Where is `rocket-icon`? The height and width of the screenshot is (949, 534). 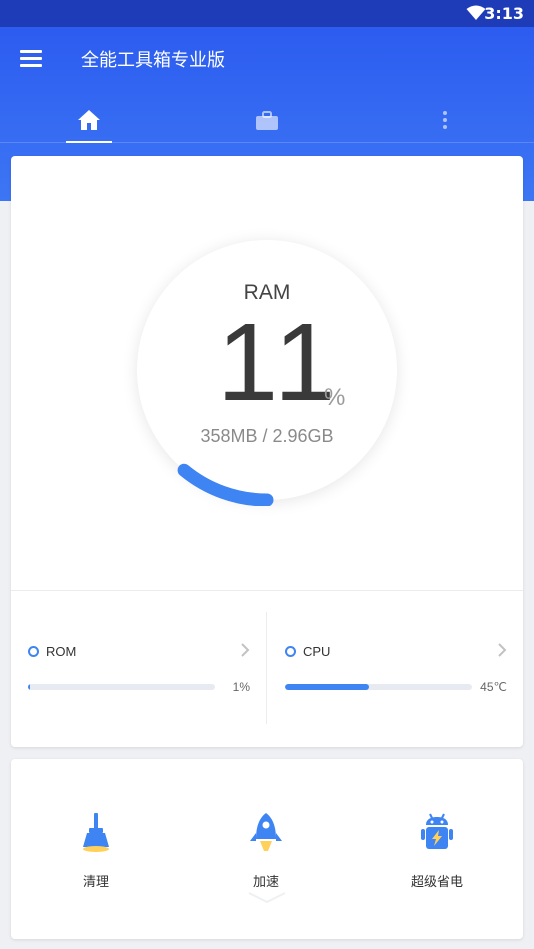 rocket-icon is located at coordinates (266, 832).